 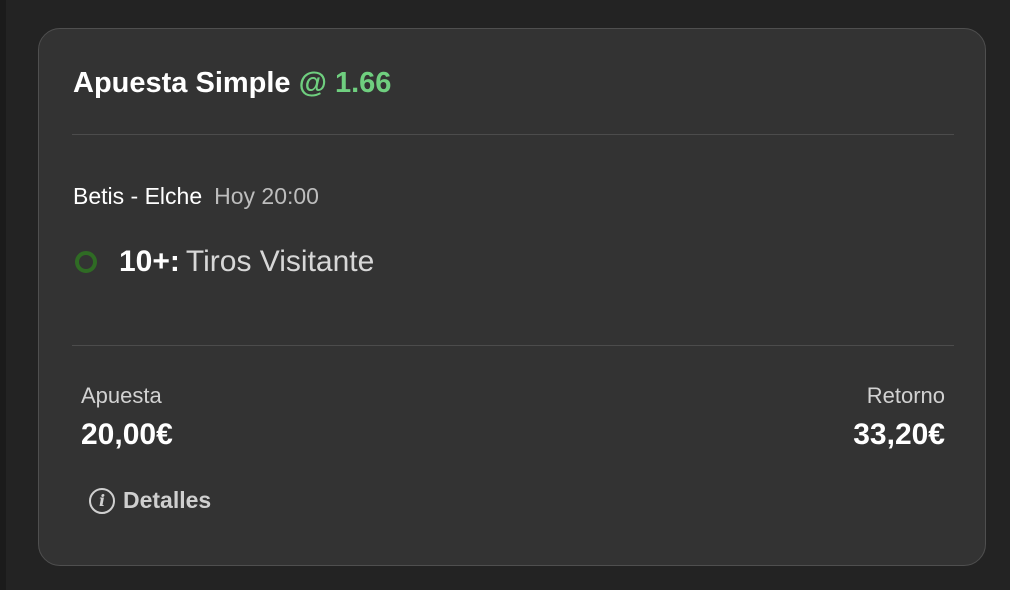 I want to click on details-button: i Detalles, so click(x=150, y=500).